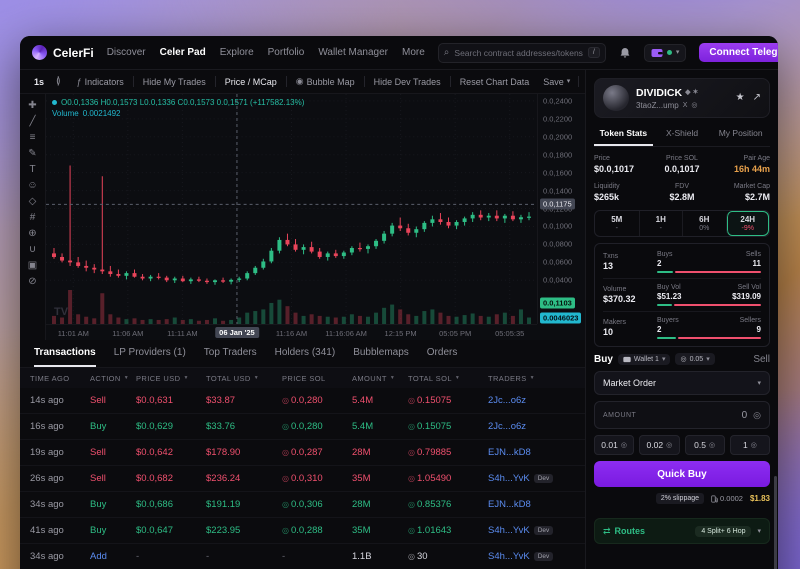  I want to click on quick-amount-dropdown: ◎ 0.05 ▾, so click(695, 359).